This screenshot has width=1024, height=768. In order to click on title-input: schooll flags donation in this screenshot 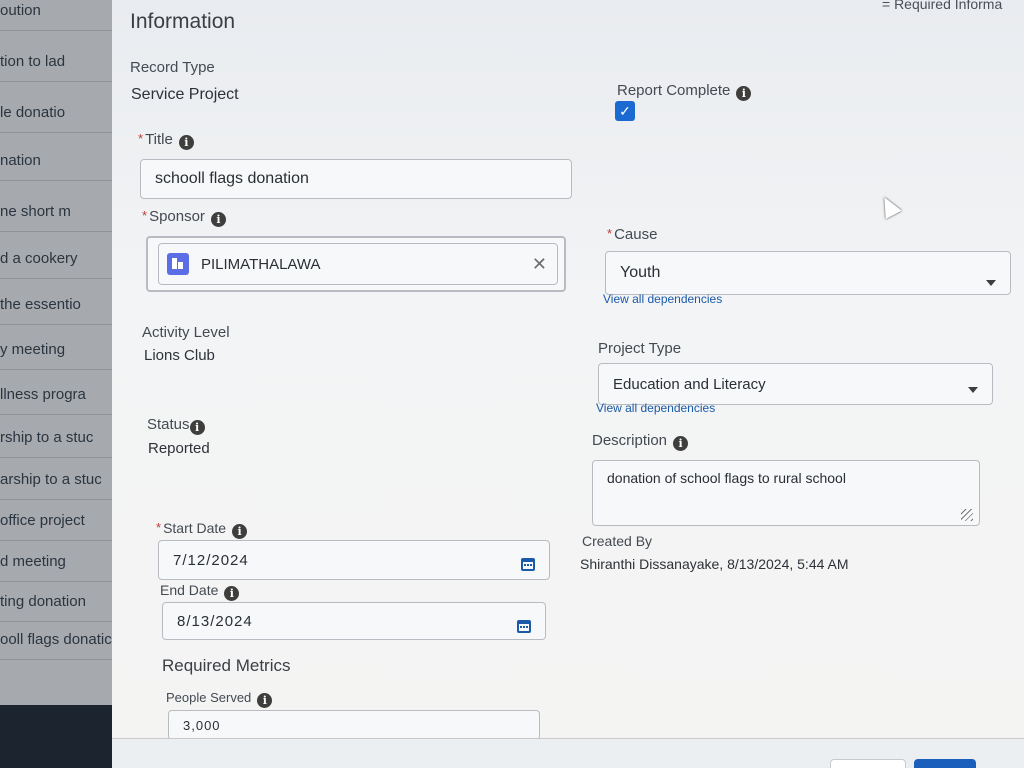, I will do `click(356, 179)`.